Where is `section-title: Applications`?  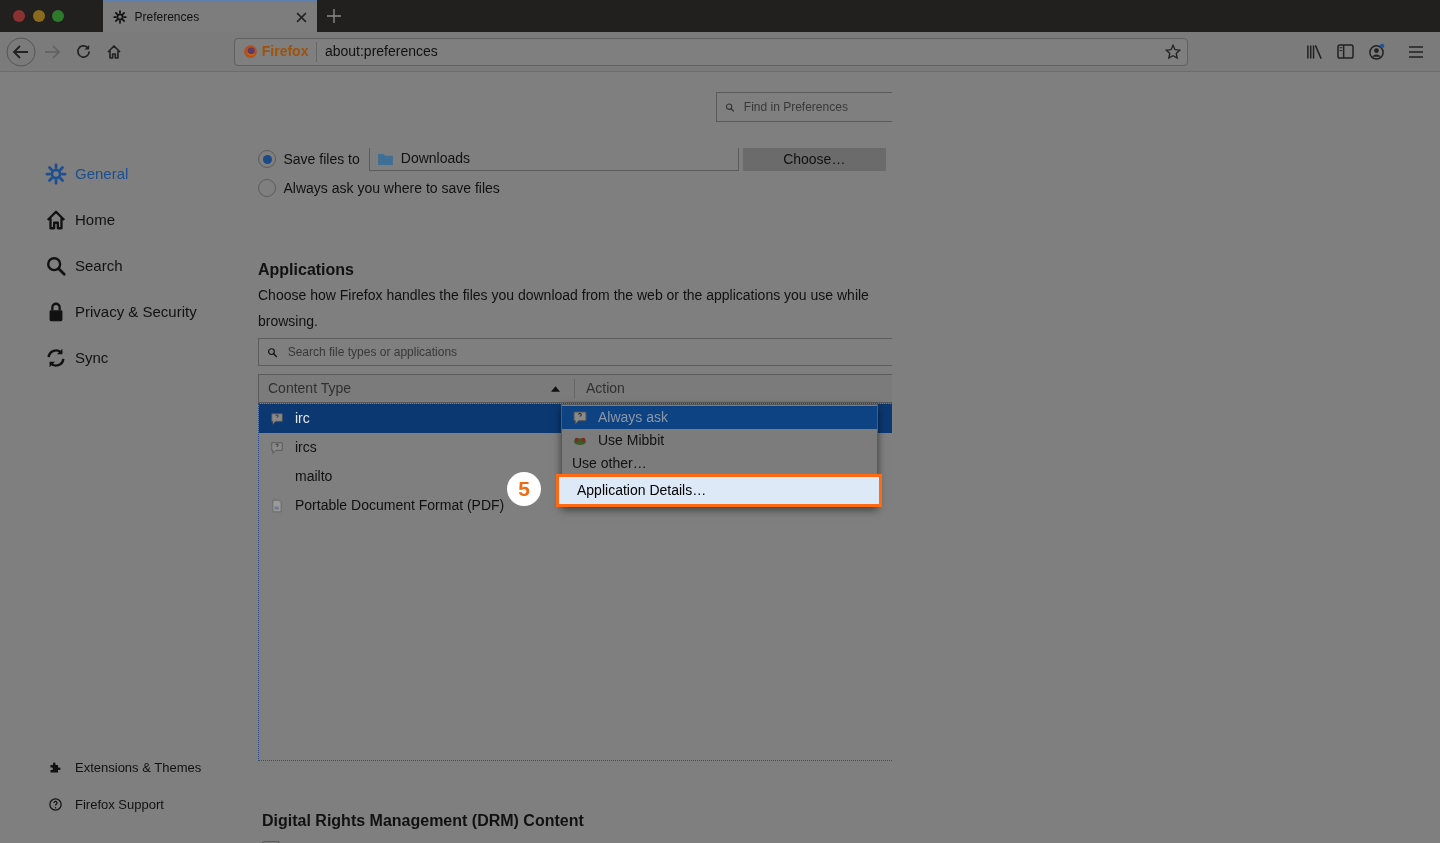 section-title: Applications is located at coordinates (306, 270).